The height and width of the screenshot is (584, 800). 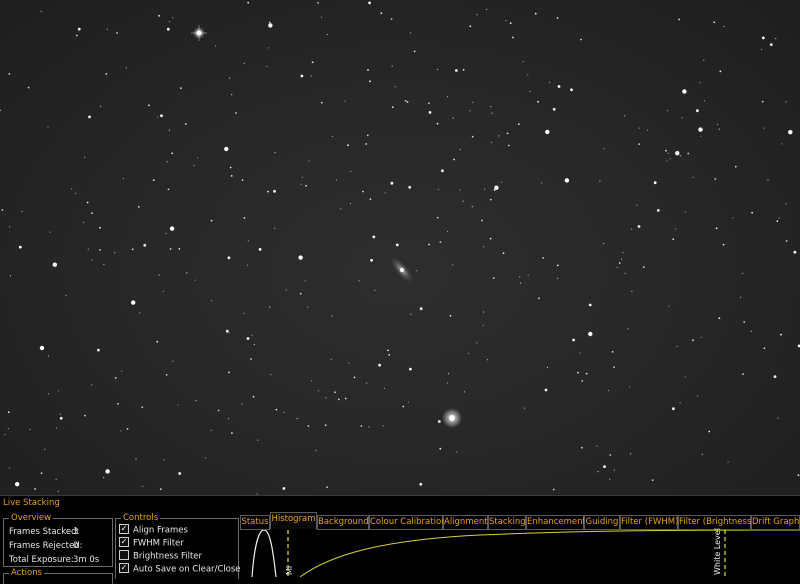 I want to click on tab-stacking: Stacking, so click(x=507, y=522).